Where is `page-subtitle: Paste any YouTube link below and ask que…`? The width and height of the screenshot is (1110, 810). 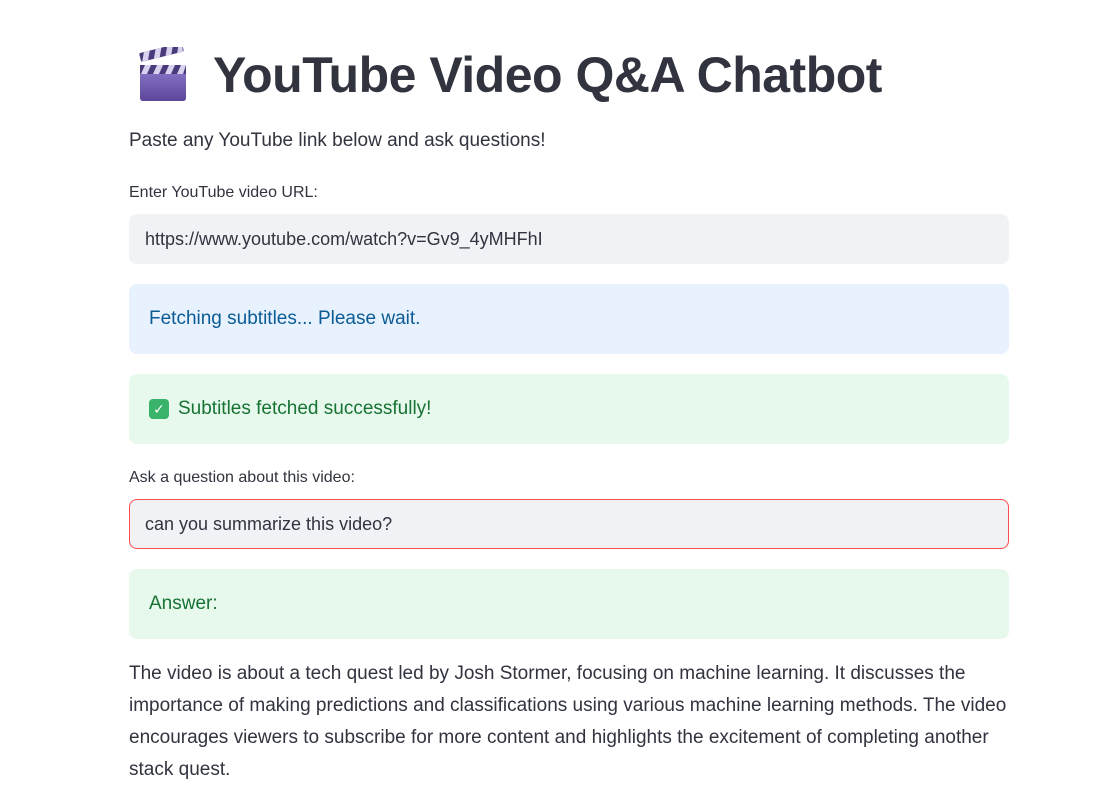 page-subtitle: Paste any YouTube link below and ask que… is located at coordinates (337, 140).